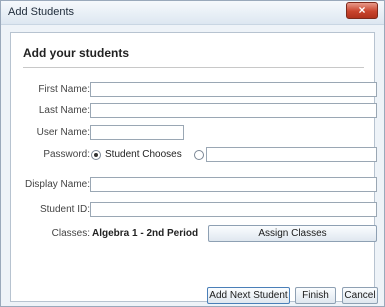  I want to click on password-input, so click(291, 154).